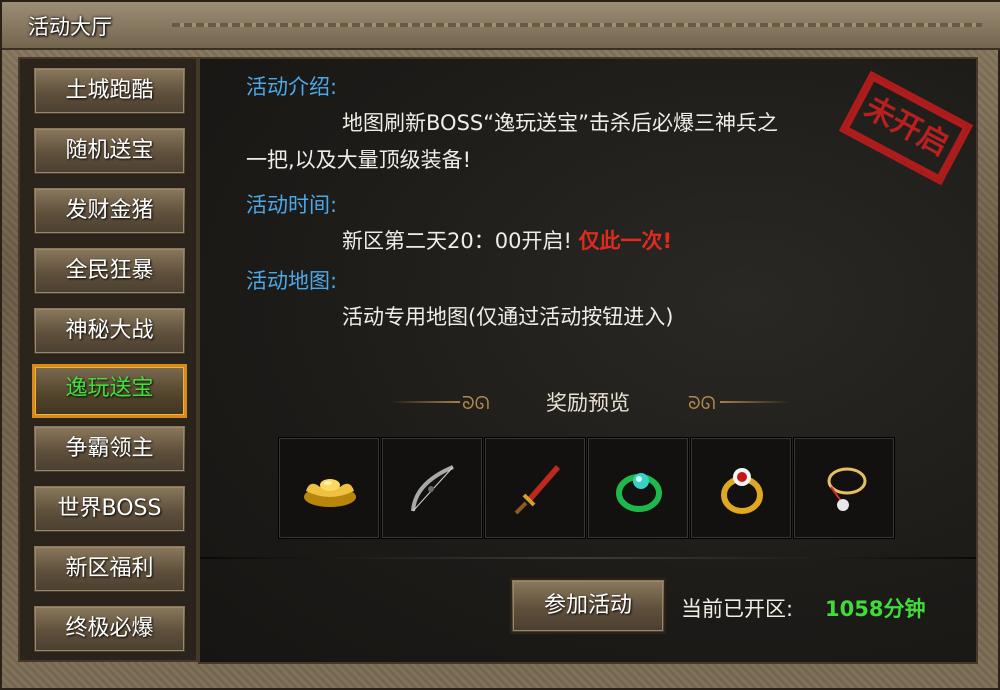  Describe the element at coordinates (588, 558) in the screenshot. I see `footer-divider` at that location.